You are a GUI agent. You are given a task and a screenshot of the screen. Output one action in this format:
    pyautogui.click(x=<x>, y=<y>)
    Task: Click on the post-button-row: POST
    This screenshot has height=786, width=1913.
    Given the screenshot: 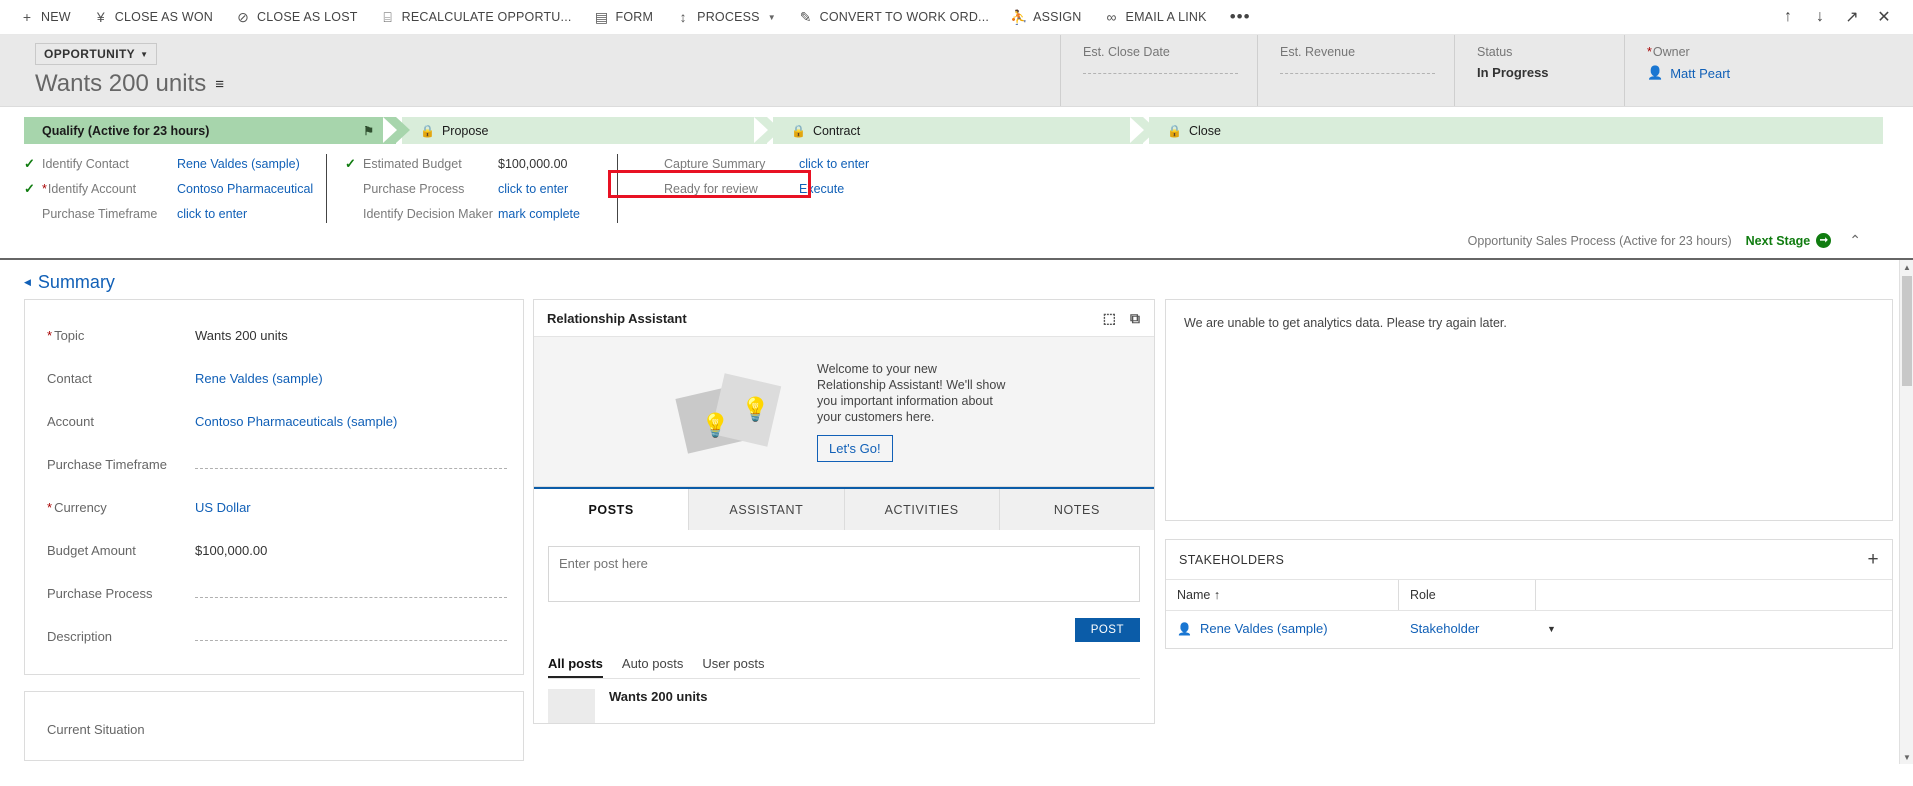 What is the action you would take?
    pyautogui.click(x=844, y=624)
    